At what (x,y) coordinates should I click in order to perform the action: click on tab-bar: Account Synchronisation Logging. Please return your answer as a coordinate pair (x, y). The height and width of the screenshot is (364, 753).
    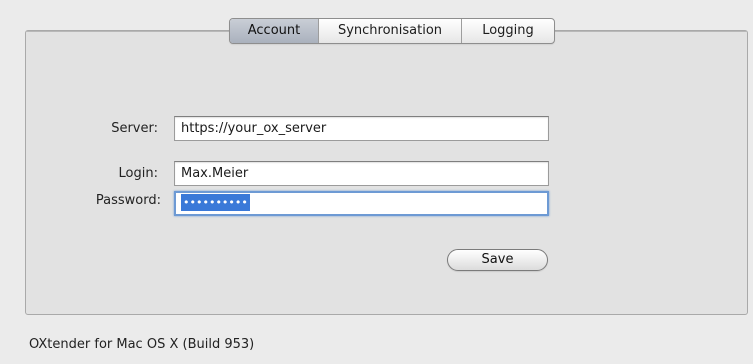
    Looking at the image, I should click on (392, 31).